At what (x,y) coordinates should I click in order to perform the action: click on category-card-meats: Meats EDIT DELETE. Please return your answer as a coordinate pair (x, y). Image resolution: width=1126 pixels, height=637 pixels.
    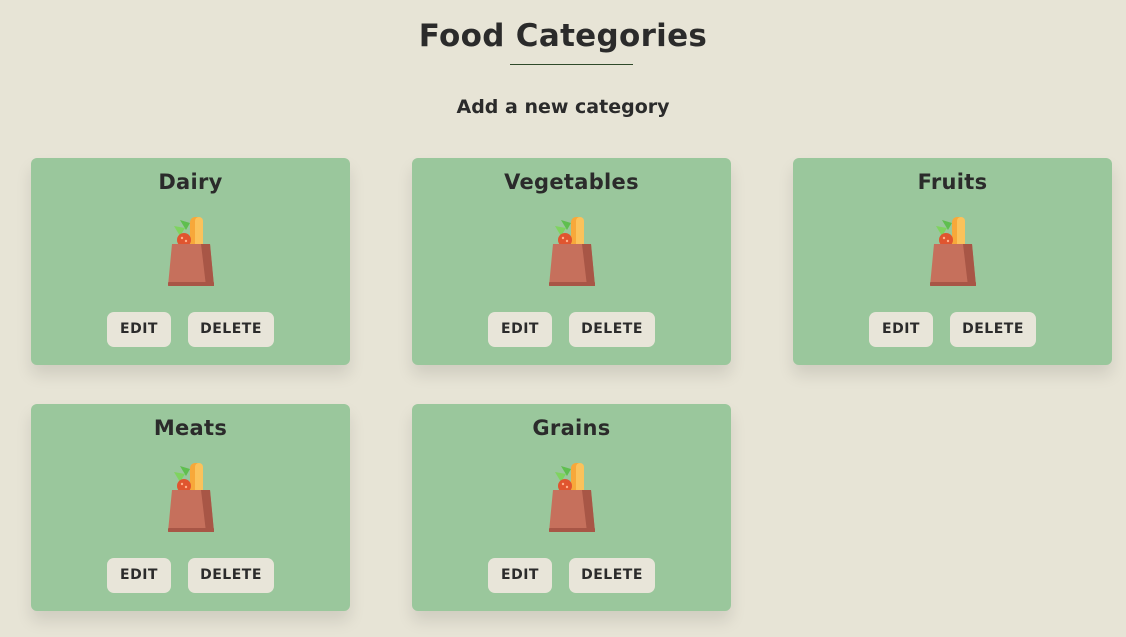
    Looking at the image, I should click on (190, 507).